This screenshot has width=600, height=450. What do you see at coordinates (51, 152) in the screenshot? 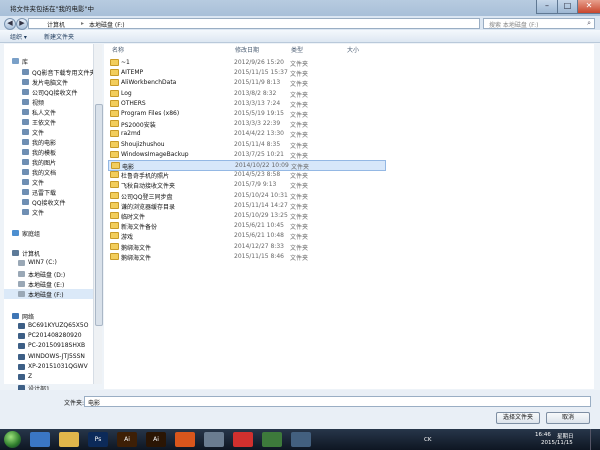
I see `sidebar-item: 我的模板` at bounding box center [51, 152].